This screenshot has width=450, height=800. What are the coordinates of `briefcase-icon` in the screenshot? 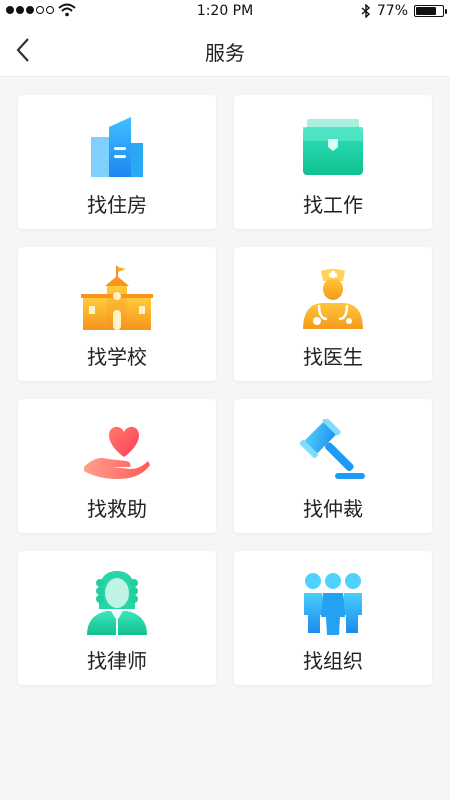 It's located at (333, 147).